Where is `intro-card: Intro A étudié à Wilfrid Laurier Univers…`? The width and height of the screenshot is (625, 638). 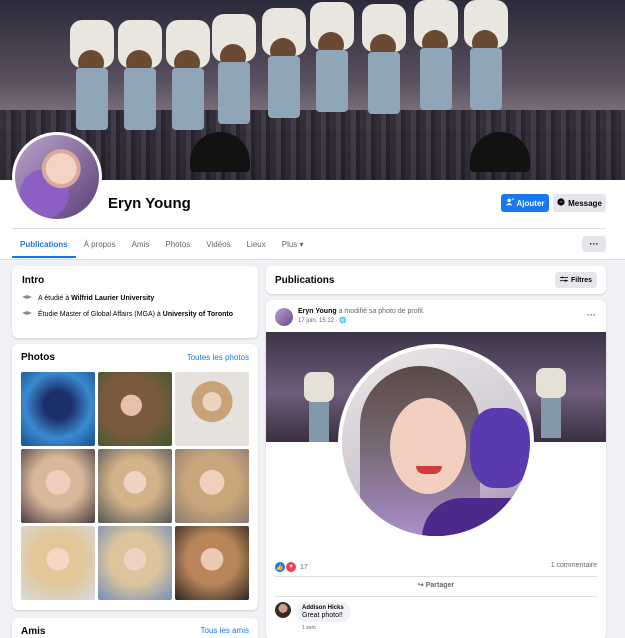 intro-card: Intro A étudié à Wilfrid Laurier Univers… is located at coordinates (135, 302).